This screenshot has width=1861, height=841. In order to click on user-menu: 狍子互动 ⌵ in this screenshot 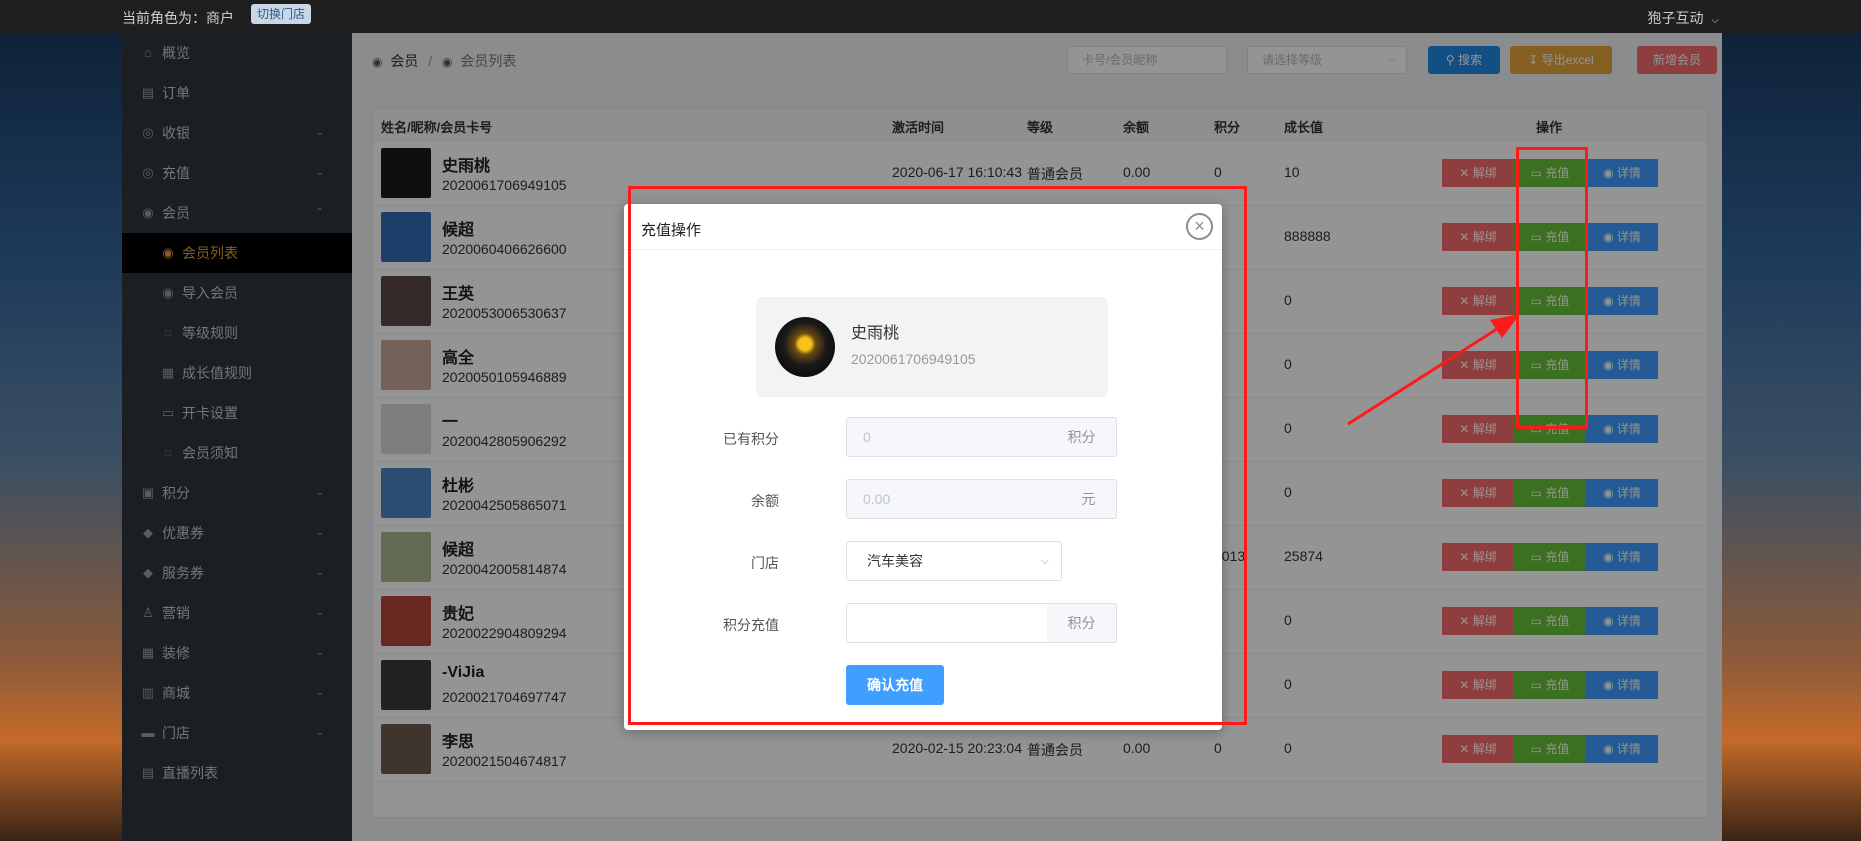, I will do `click(1683, 18)`.